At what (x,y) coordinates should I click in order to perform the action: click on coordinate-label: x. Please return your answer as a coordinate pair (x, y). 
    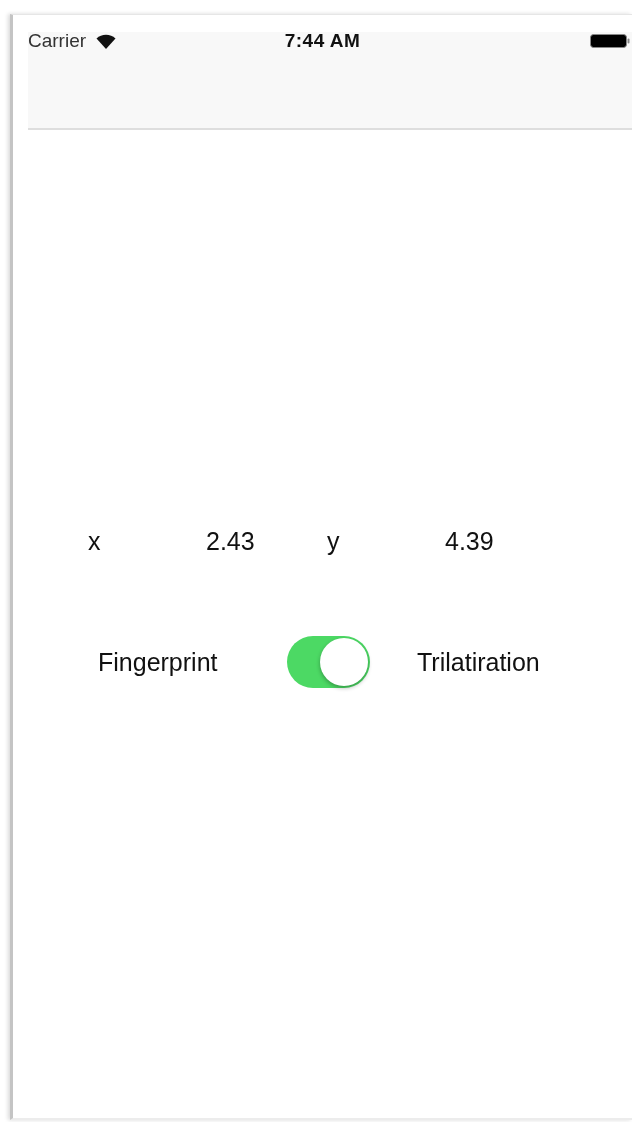
    Looking at the image, I should click on (95, 541).